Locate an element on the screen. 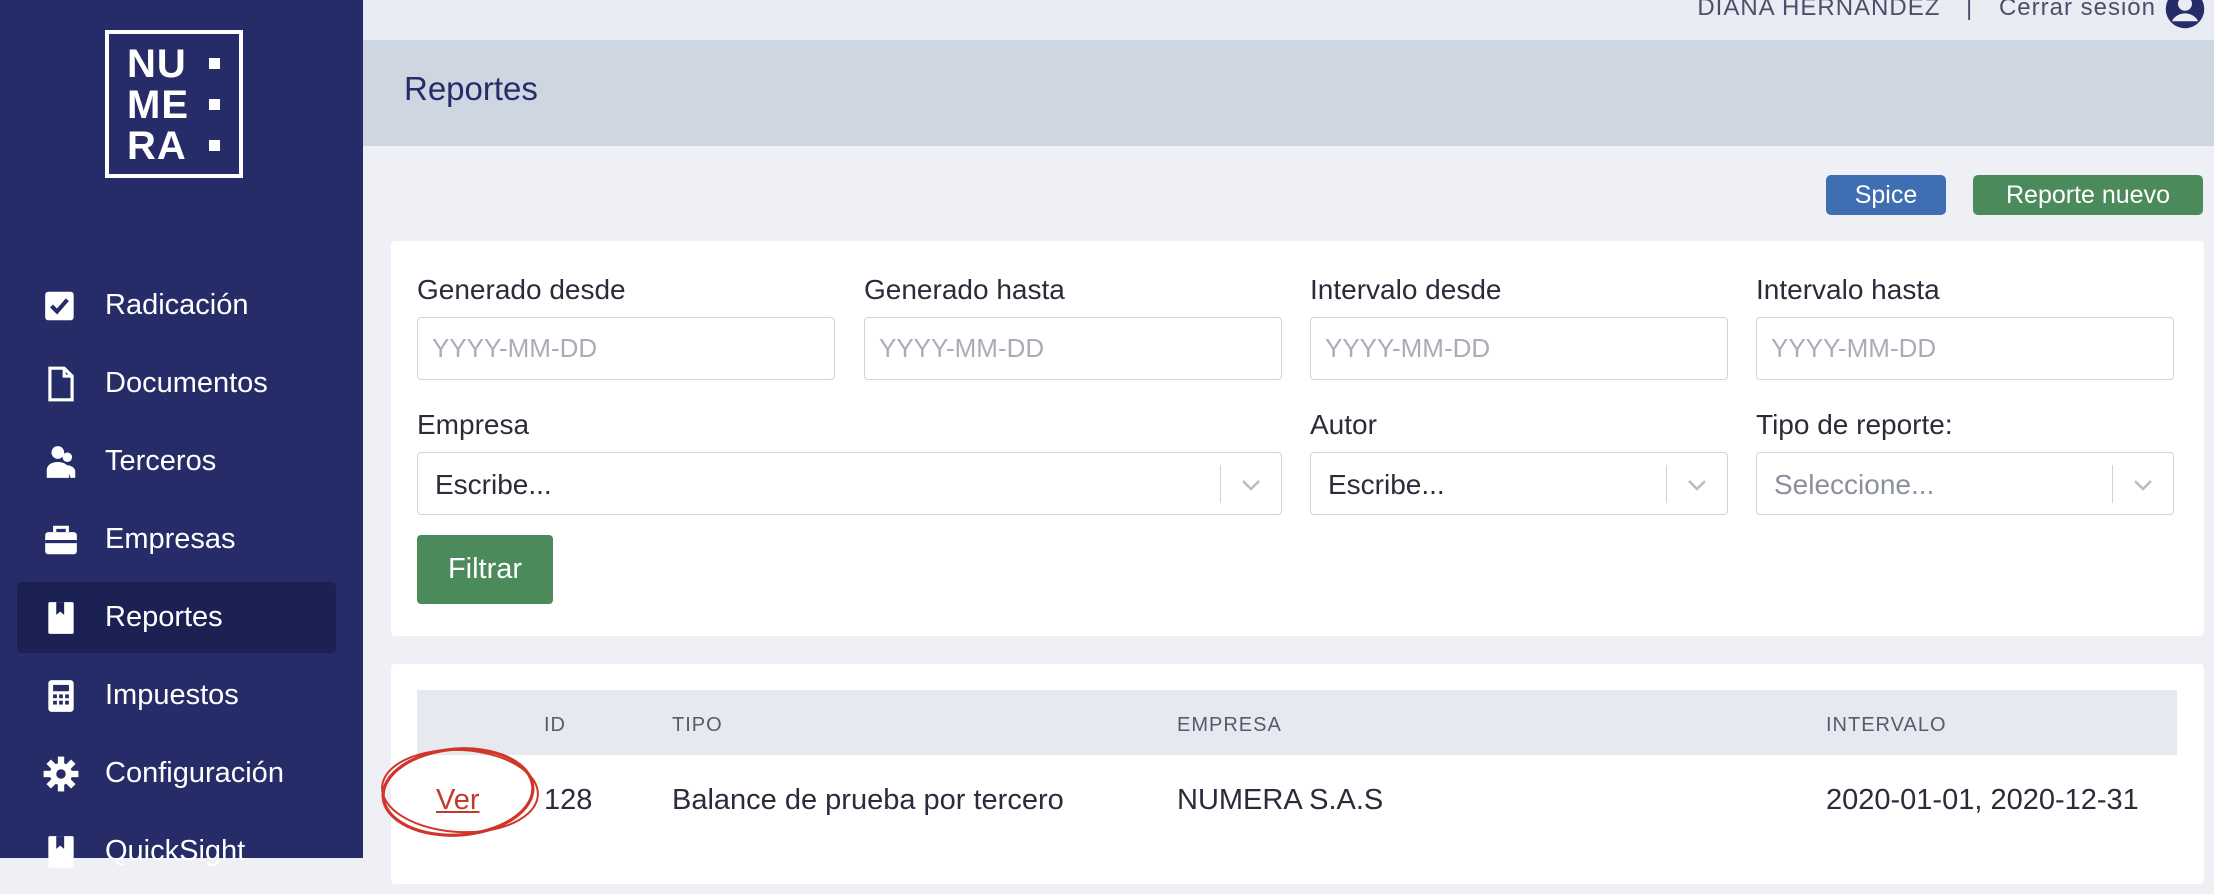 The image size is (2214, 894). company-label: Empresa is located at coordinates (473, 424).